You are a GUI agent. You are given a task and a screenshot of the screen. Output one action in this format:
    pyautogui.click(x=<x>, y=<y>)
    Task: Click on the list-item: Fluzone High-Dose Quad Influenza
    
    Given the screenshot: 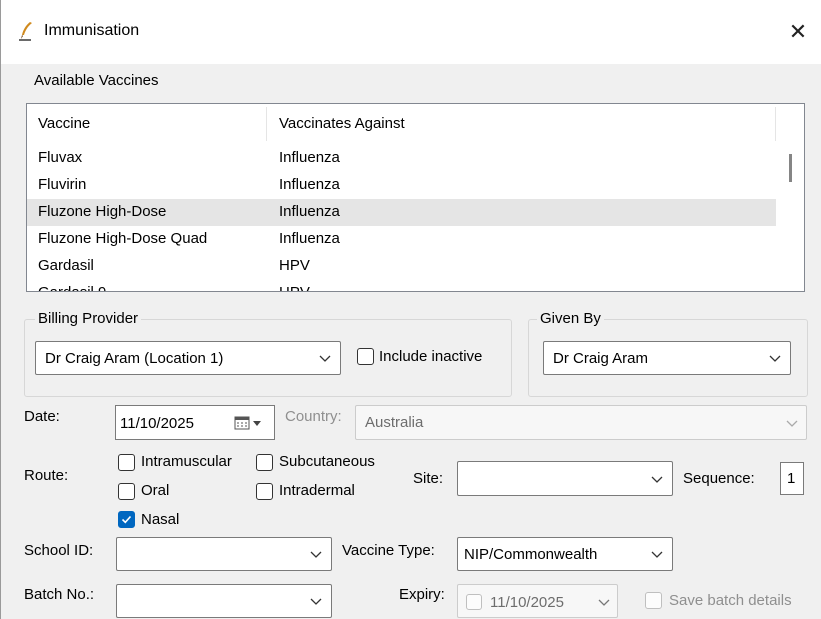 What is the action you would take?
    pyautogui.click(x=402, y=239)
    